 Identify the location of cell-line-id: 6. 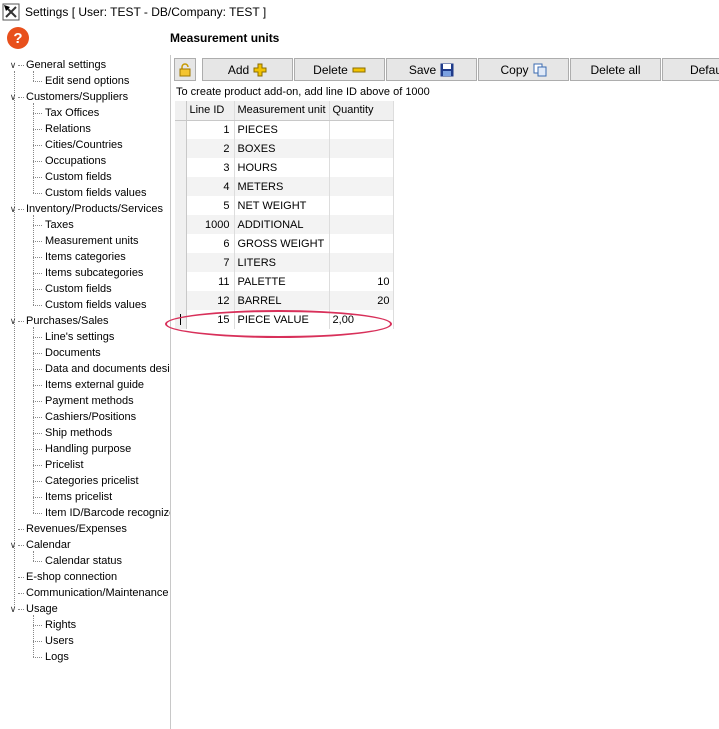
(210, 243).